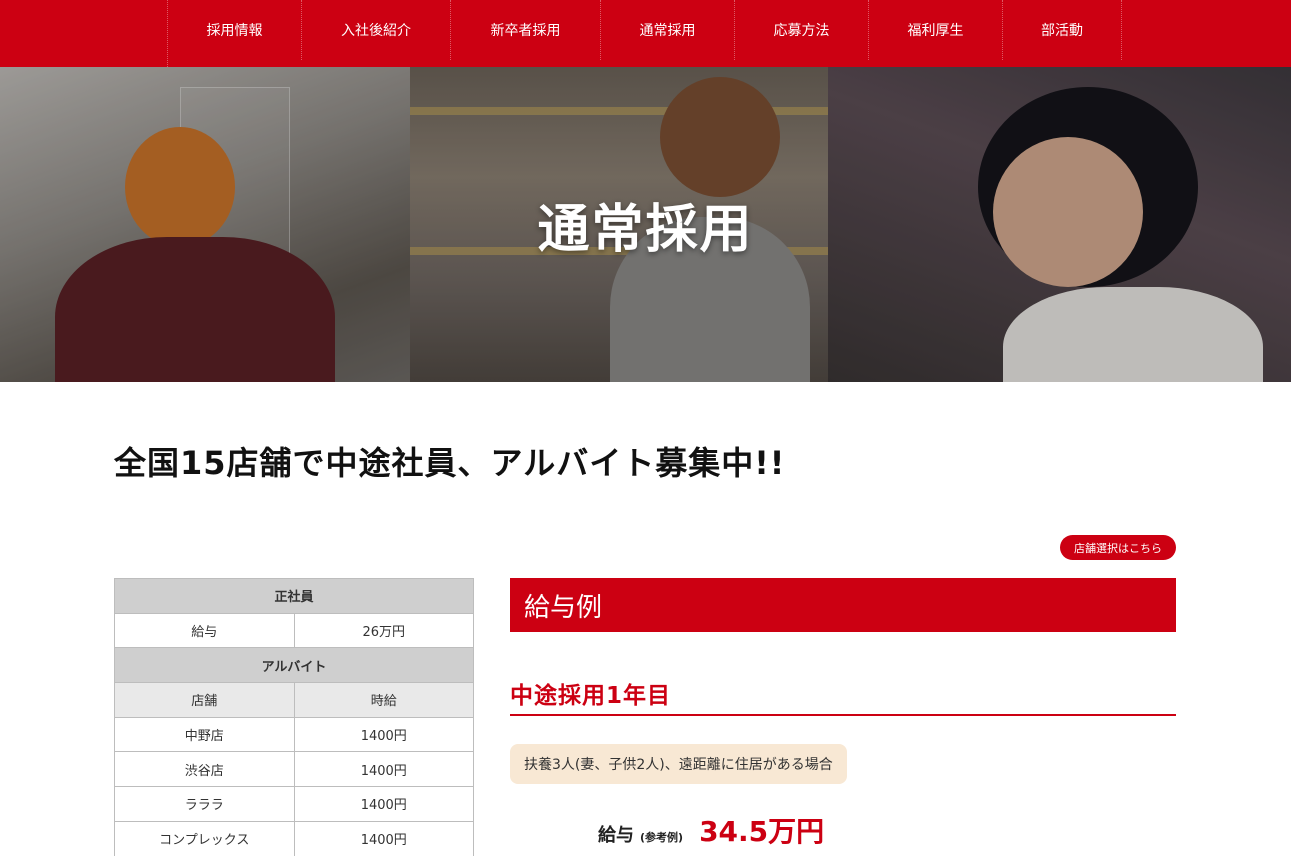 The image size is (1291, 856). I want to click on nav-item-recruit-info: 採用情報, so click(235, 30).